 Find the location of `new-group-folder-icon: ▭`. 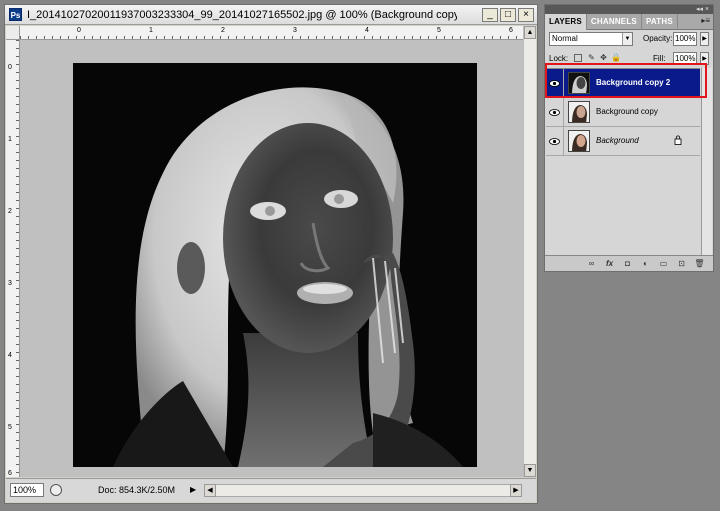

new-group-folder-icon: ▭ is located at coordinates (663, 264).